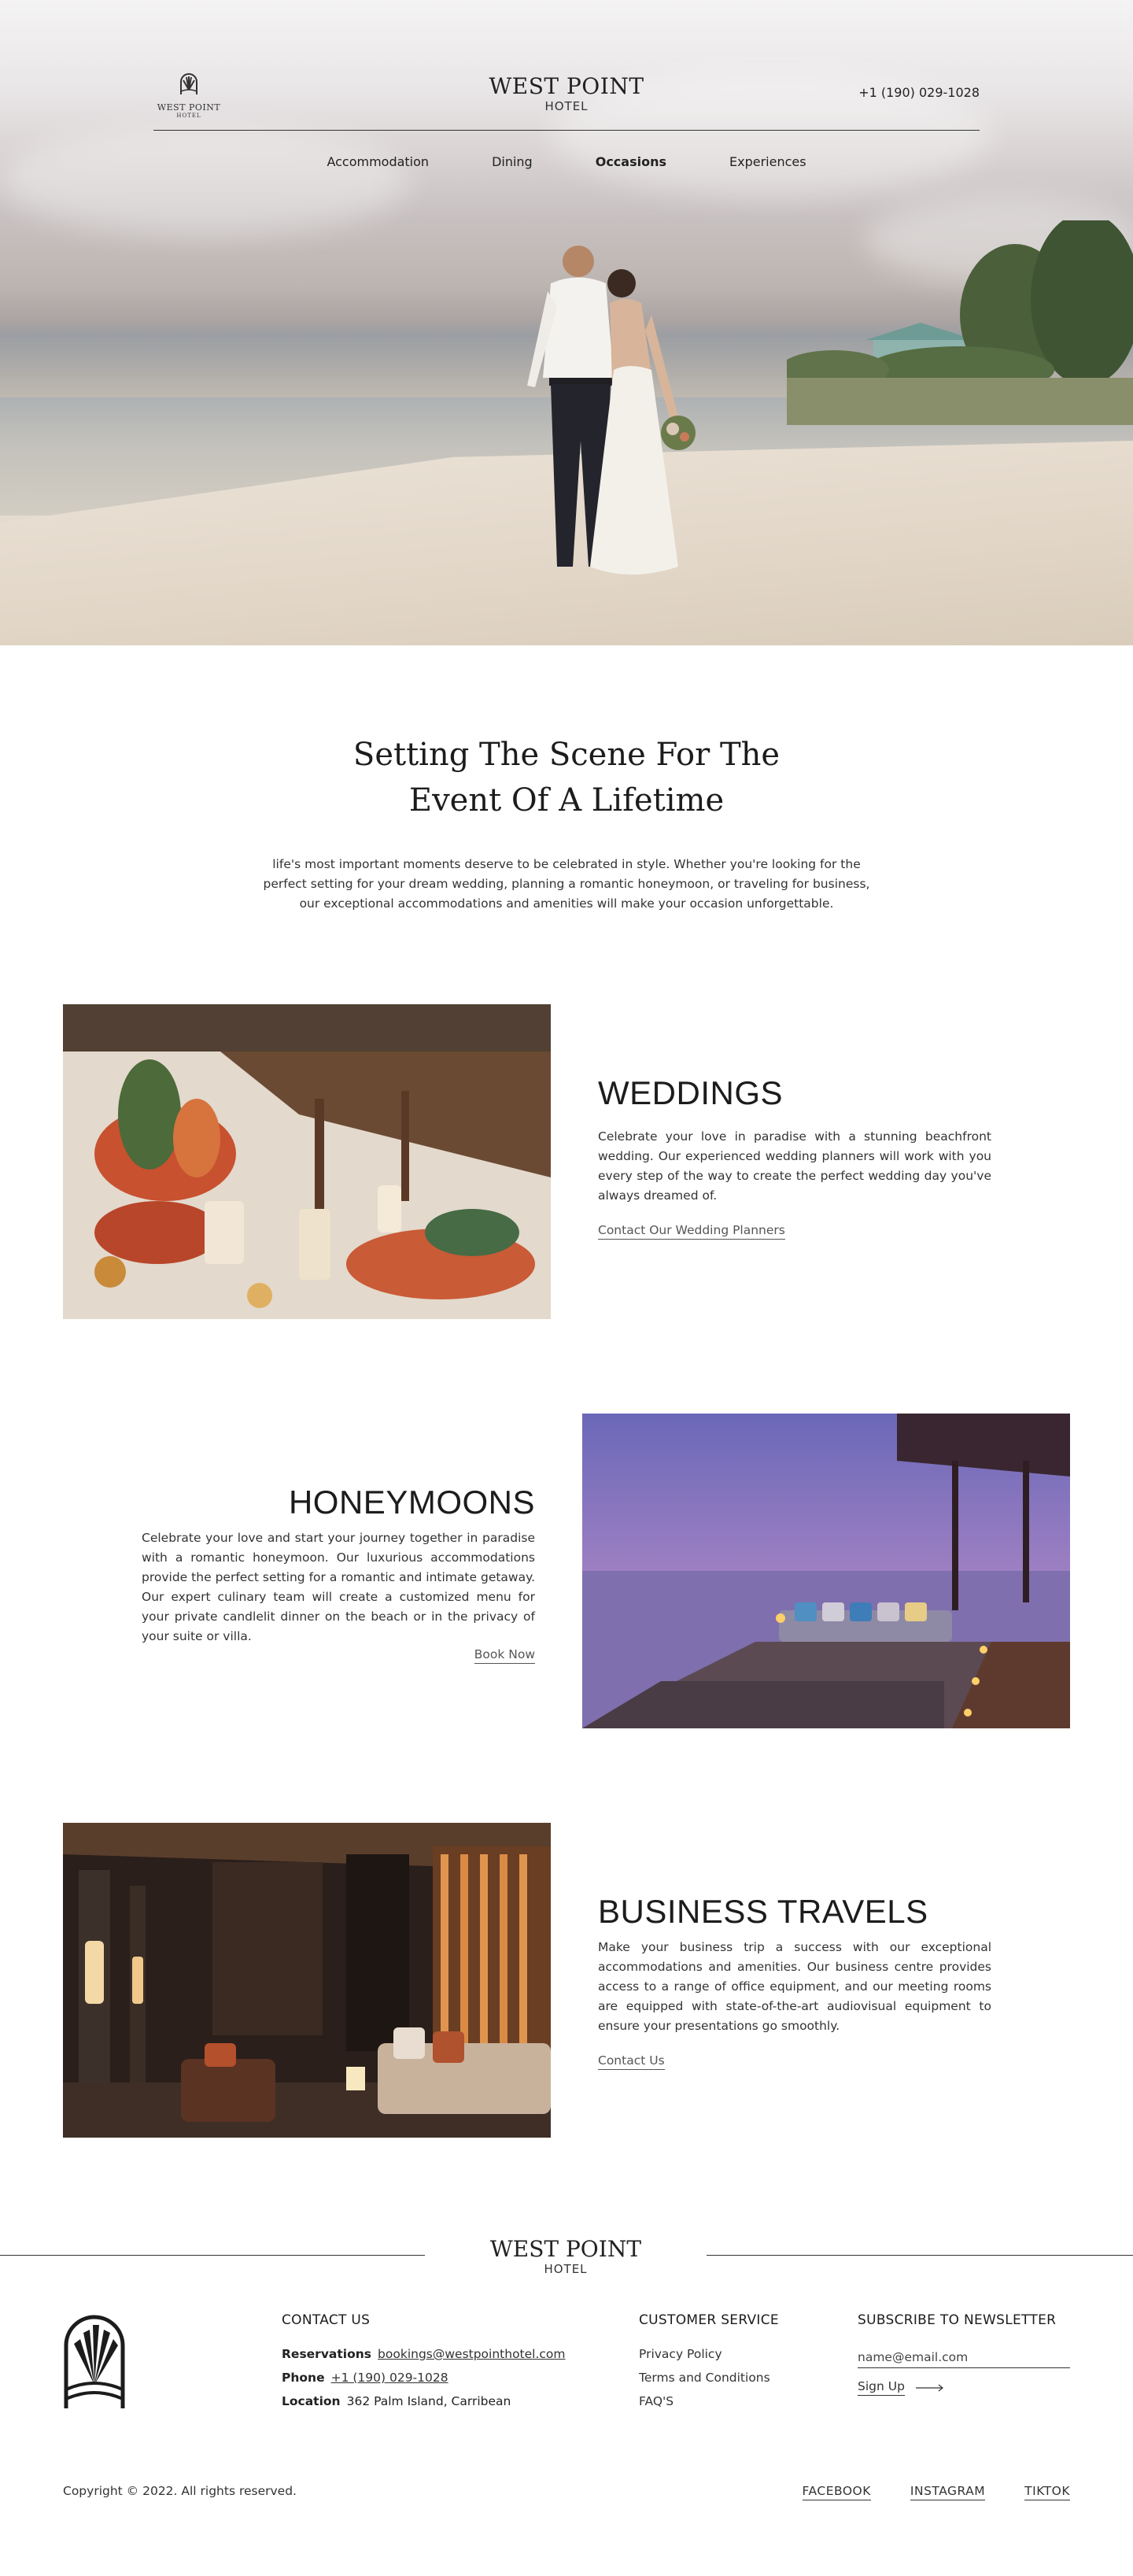 This screenshot has height=2576, width=1133. What do you see at coordinates (709, 2354) in the screenshot?
I see `privacy-policy-link: Privacy Policy` at bounding box center [709, 2354].